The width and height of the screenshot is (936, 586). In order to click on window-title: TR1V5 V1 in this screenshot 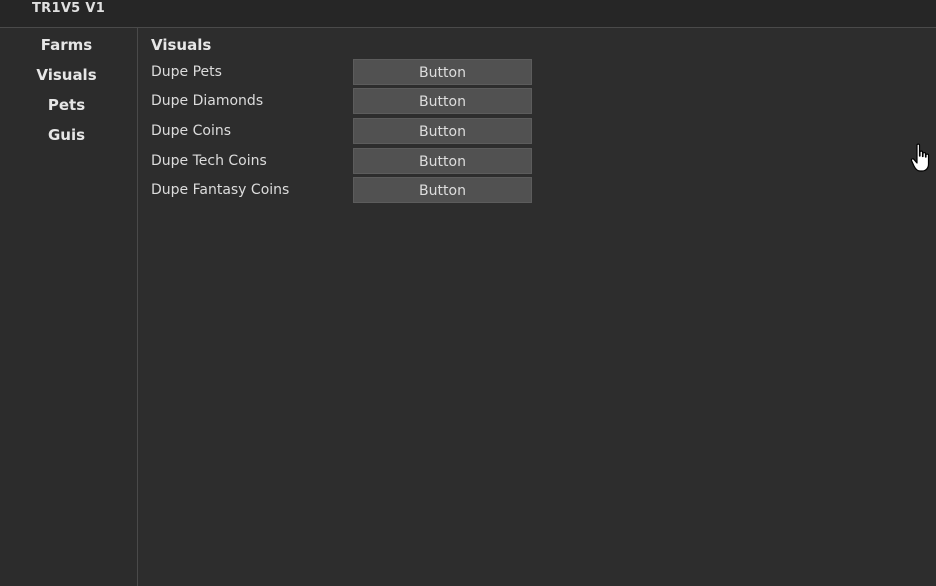, I will do `click(69, 8)`.